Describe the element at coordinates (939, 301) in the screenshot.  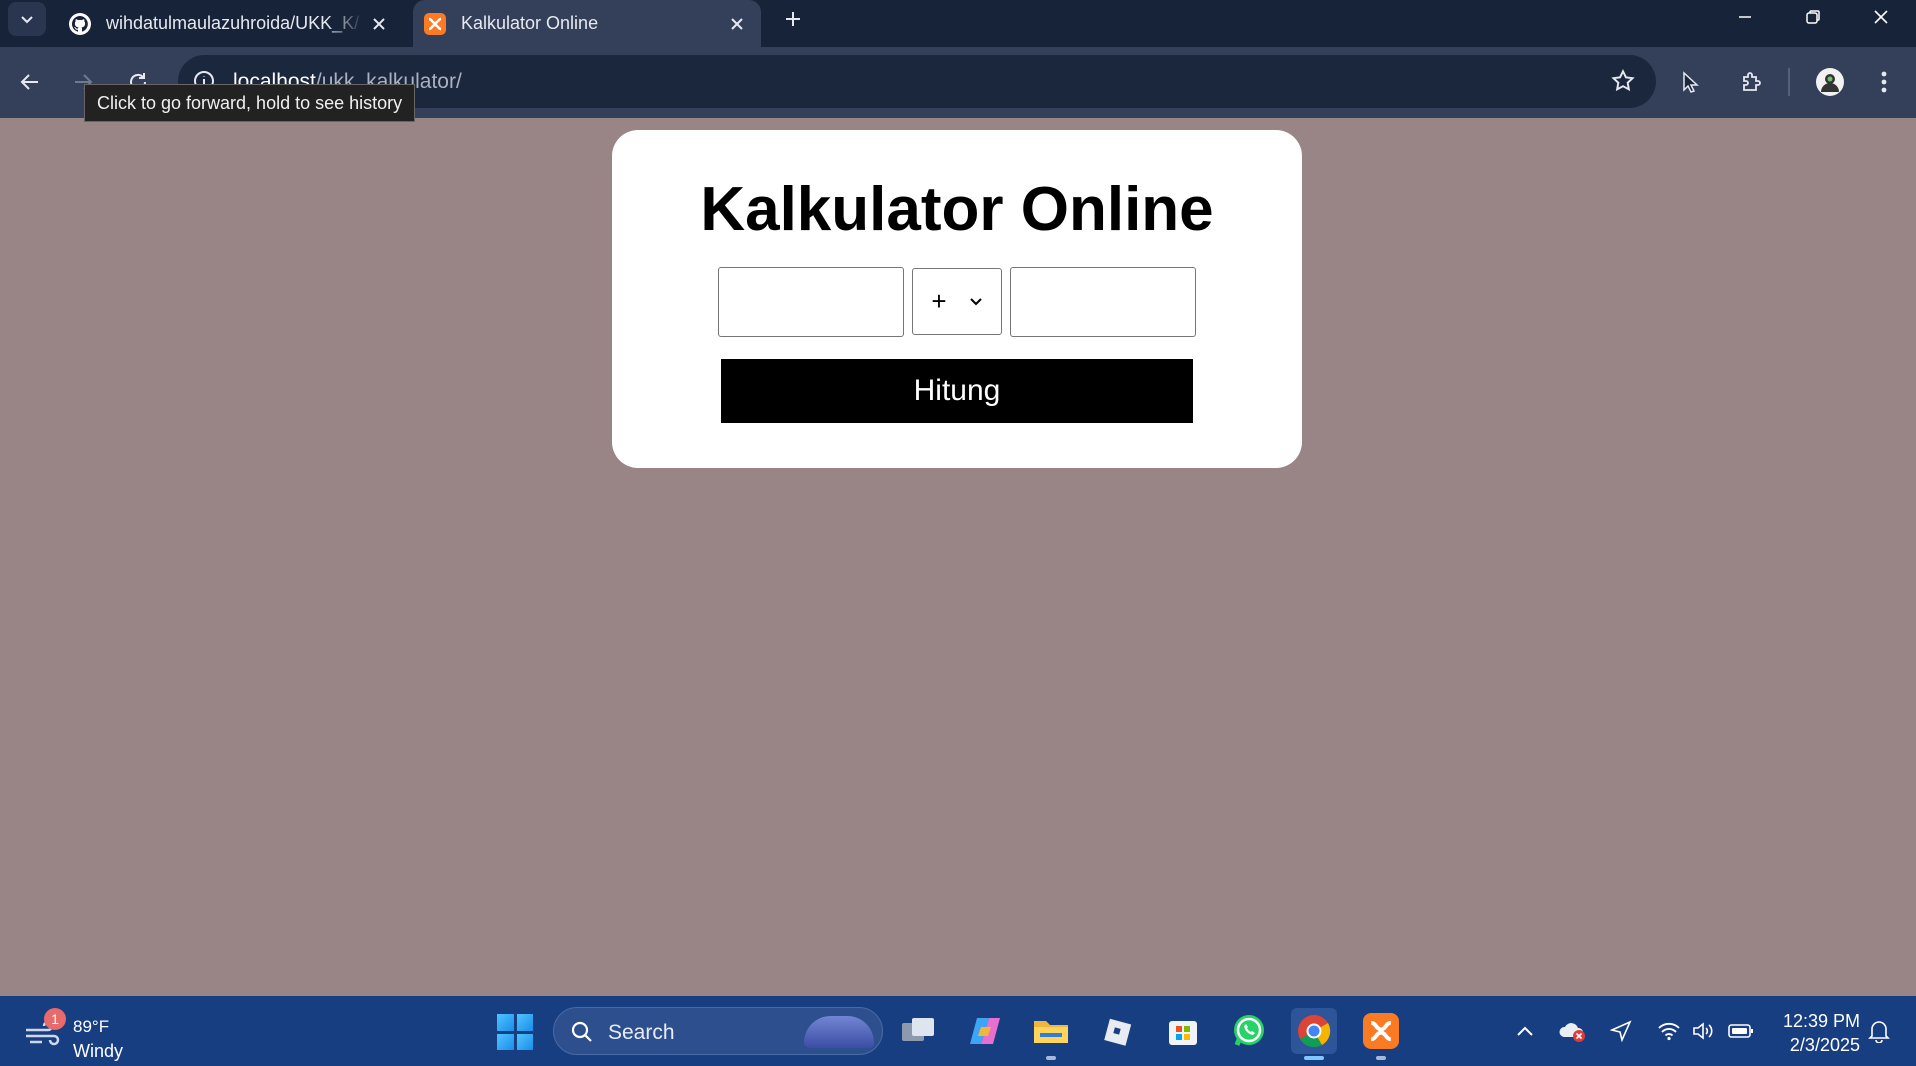
I see `operator-selected: +` at that location.